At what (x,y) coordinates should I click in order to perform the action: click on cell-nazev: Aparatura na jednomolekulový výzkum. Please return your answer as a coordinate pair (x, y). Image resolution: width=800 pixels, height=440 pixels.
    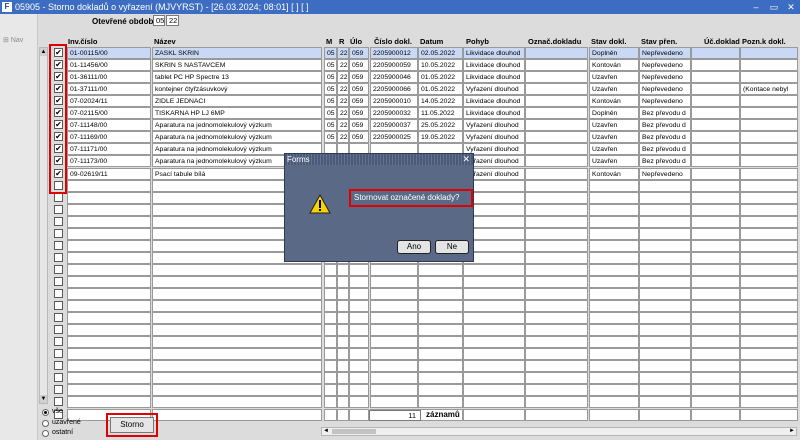
    Looking at the image, I should click on (237, 137).